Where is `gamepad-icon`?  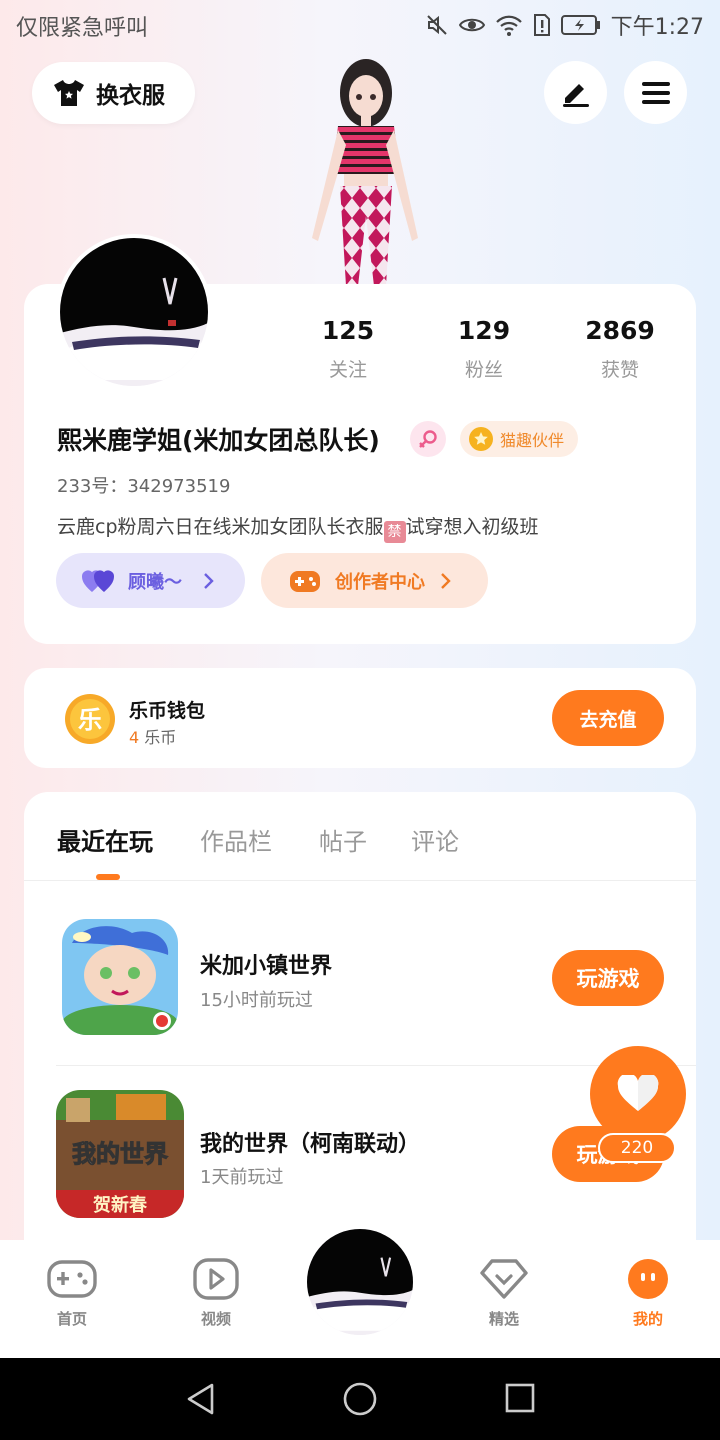 gamepad-icon is located at coordinates (305, 581).